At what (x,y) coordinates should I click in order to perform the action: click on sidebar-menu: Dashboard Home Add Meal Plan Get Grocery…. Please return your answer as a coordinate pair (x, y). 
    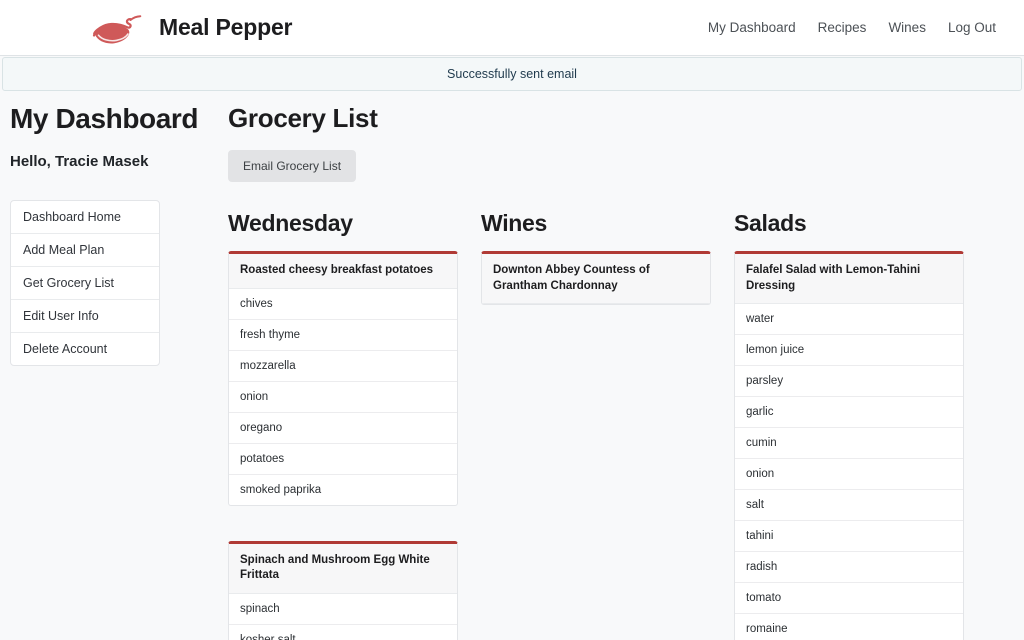
    Looking at the image, I should click on (85, 283).